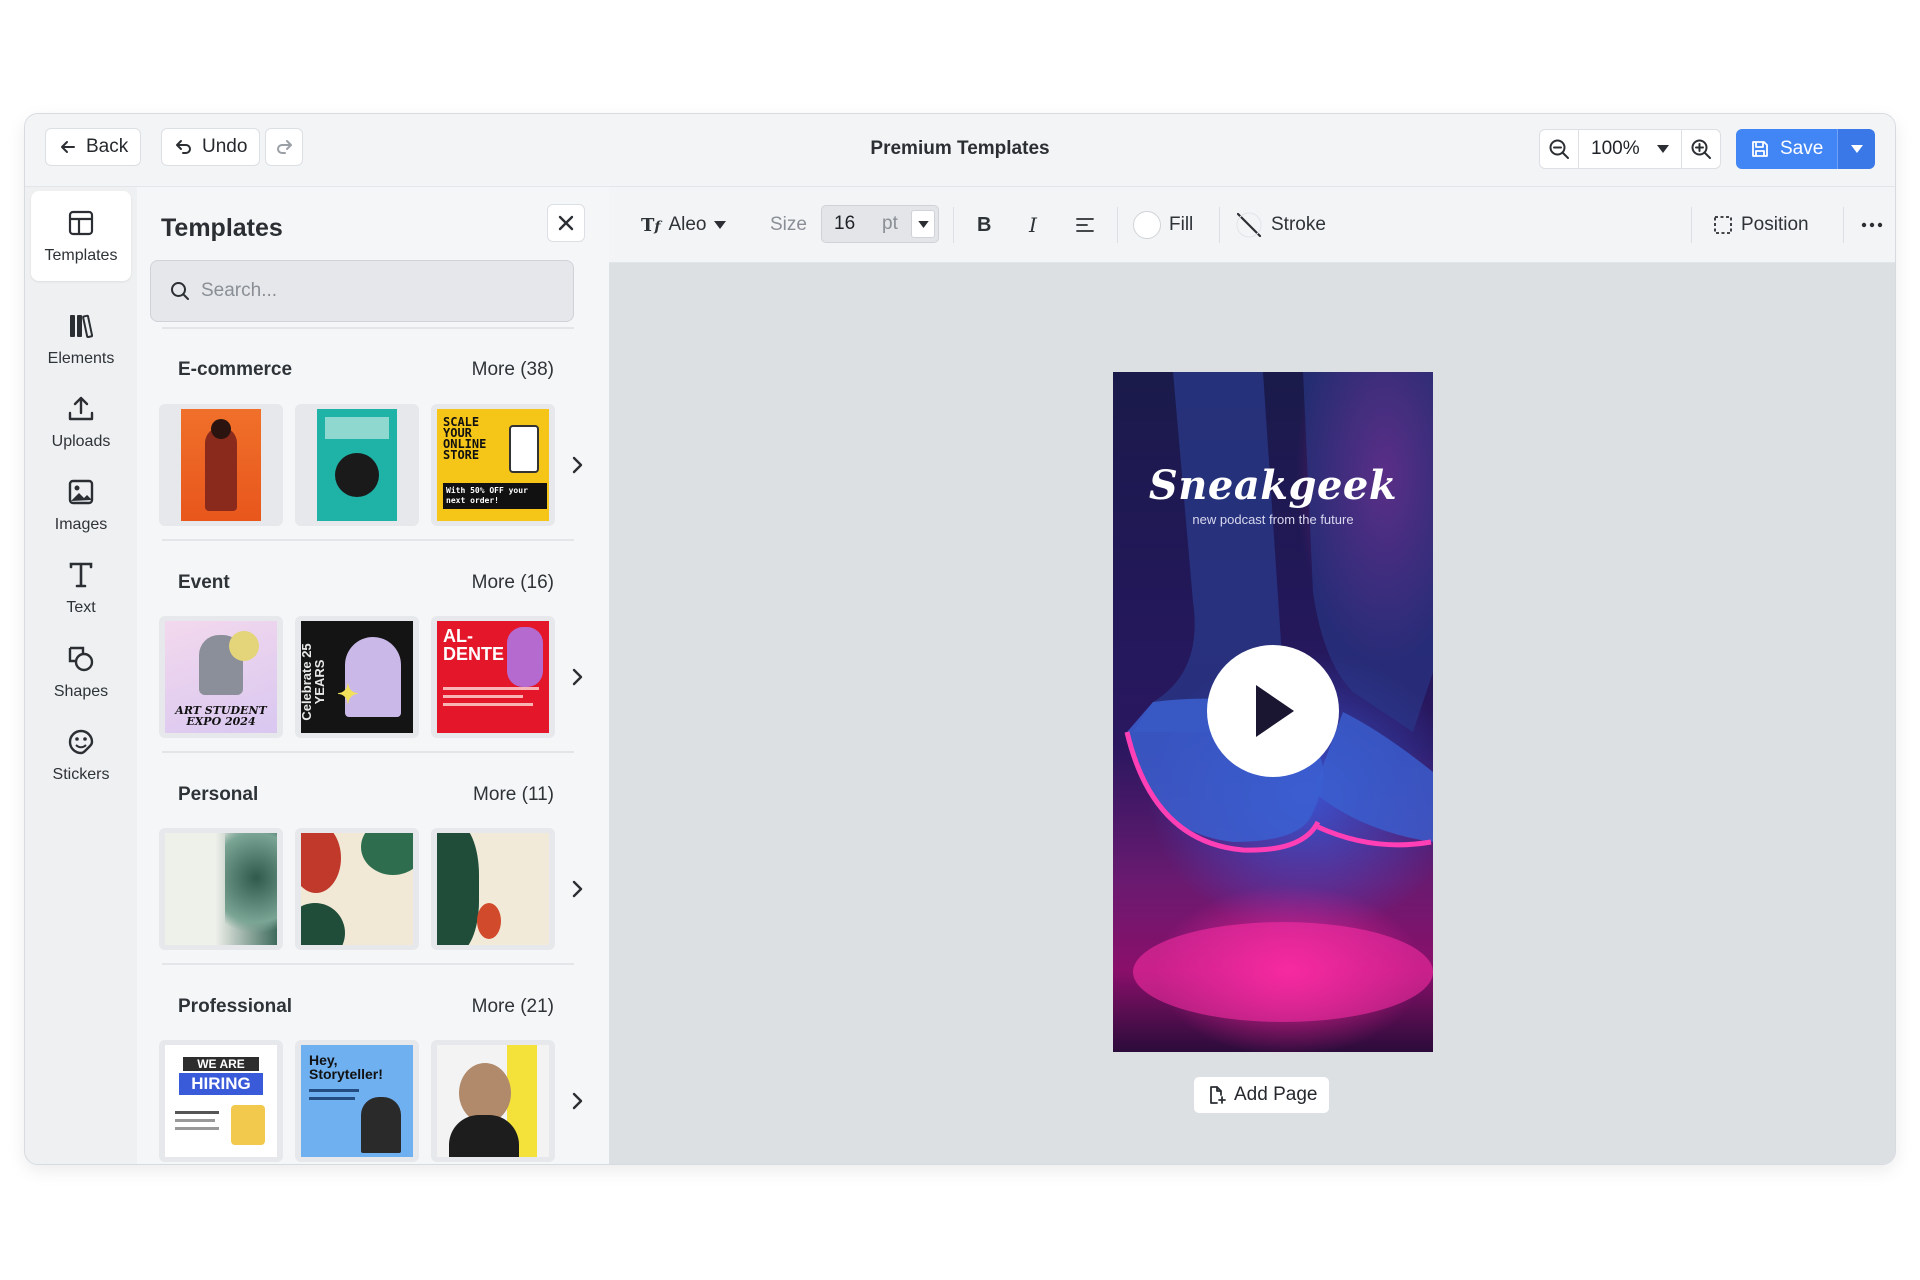 This screenshot has width=1920, height=1280. What do you see at coordinates (348, 694) in the screenshot?
I see `sparkle-icon: ✦` at bounding box center [348, 694].